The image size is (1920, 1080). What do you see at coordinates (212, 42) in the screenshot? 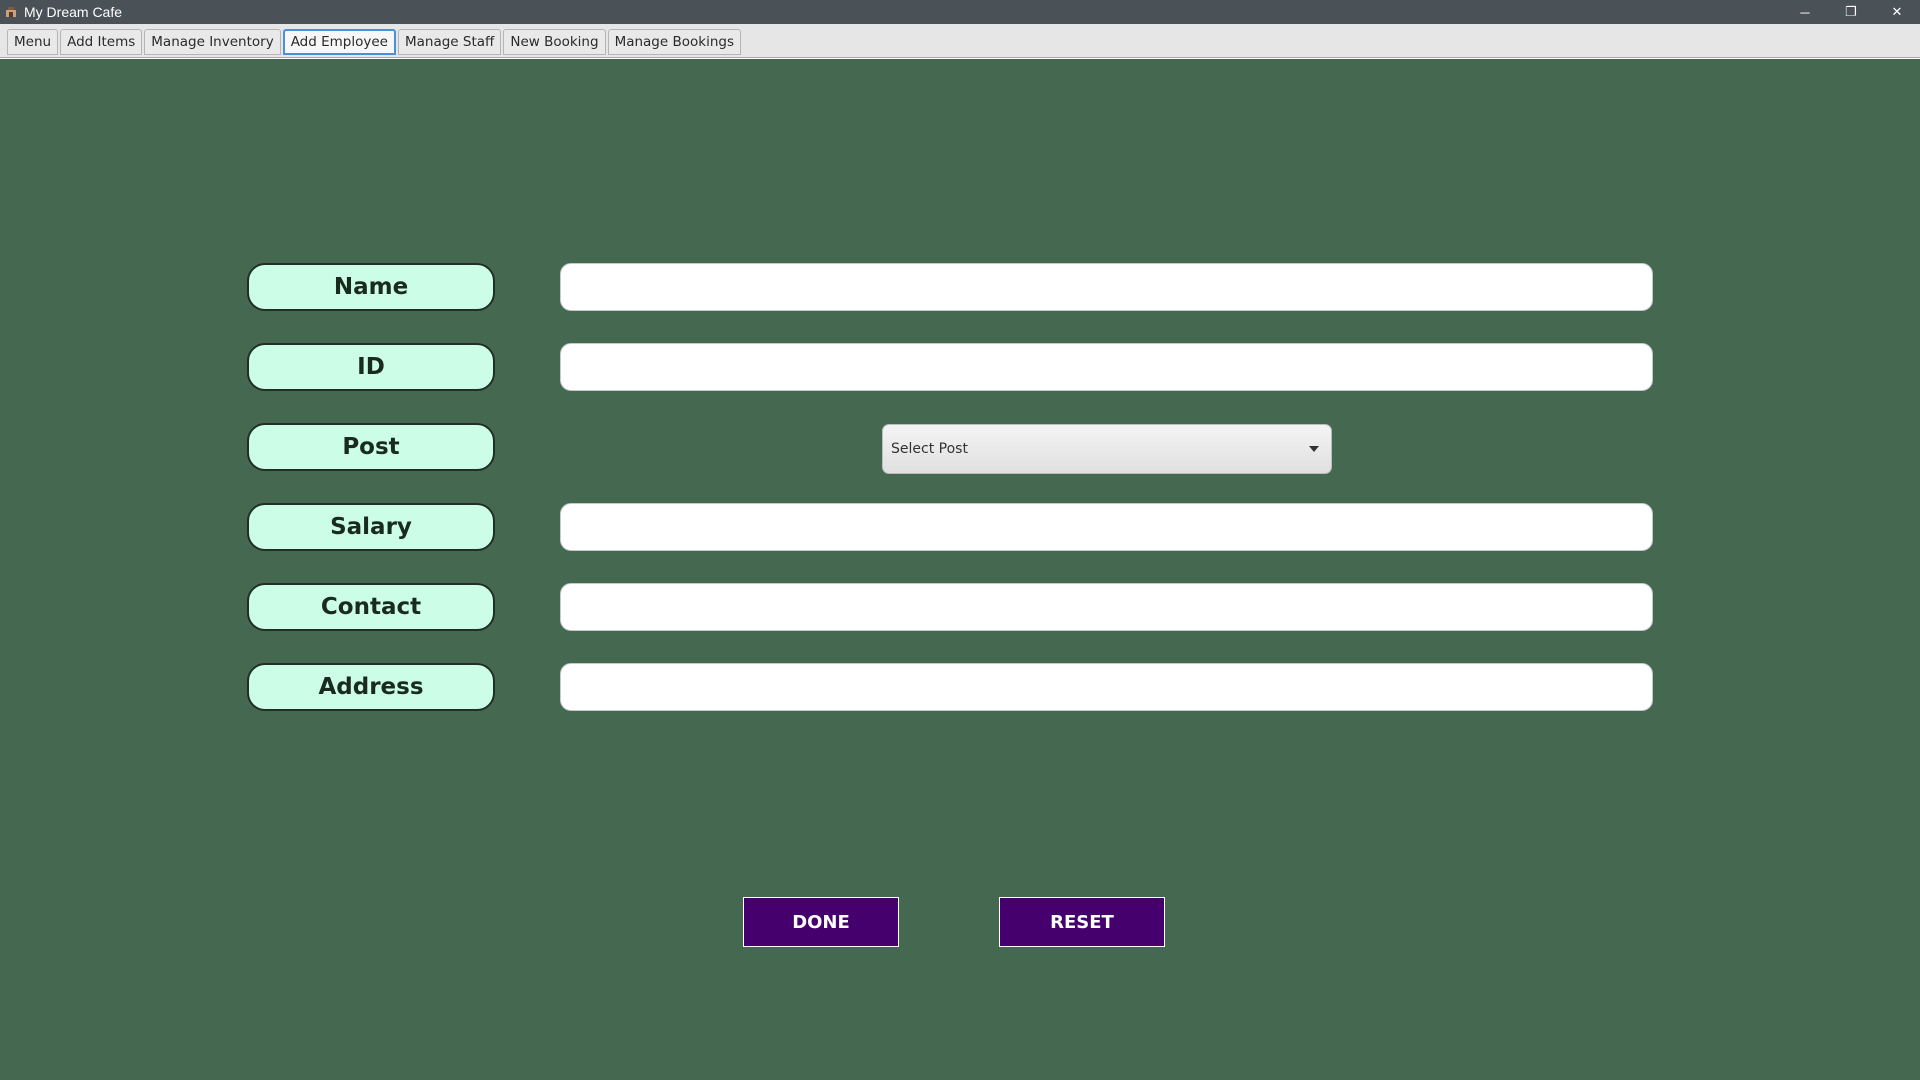
I see `tab-manage-inventory: Manage Inventory` at bounding box center [212, 42].